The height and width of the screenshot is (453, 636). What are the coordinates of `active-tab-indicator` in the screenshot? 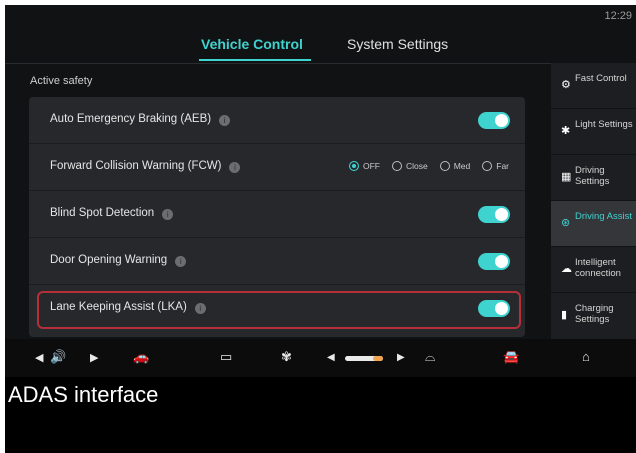 It's located at (255, 60).